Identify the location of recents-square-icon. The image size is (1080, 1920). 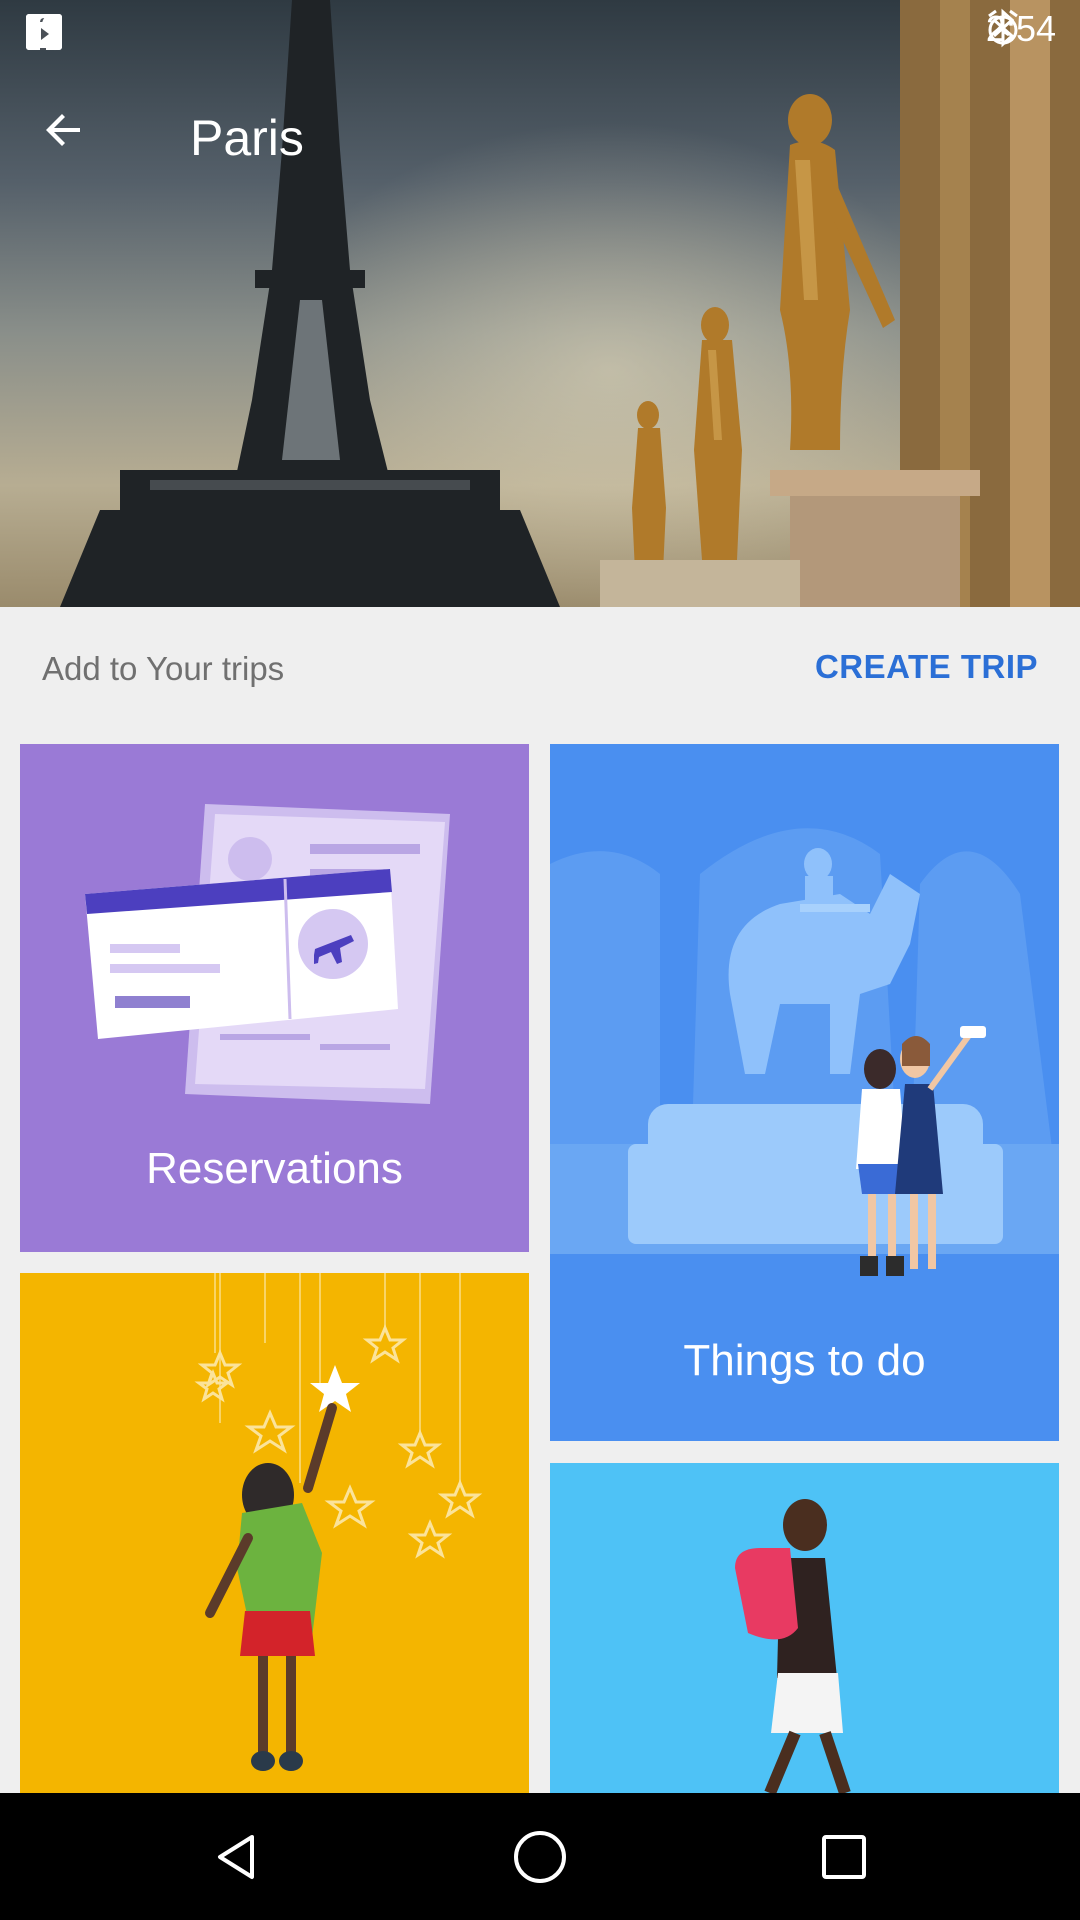
(844, 1857).